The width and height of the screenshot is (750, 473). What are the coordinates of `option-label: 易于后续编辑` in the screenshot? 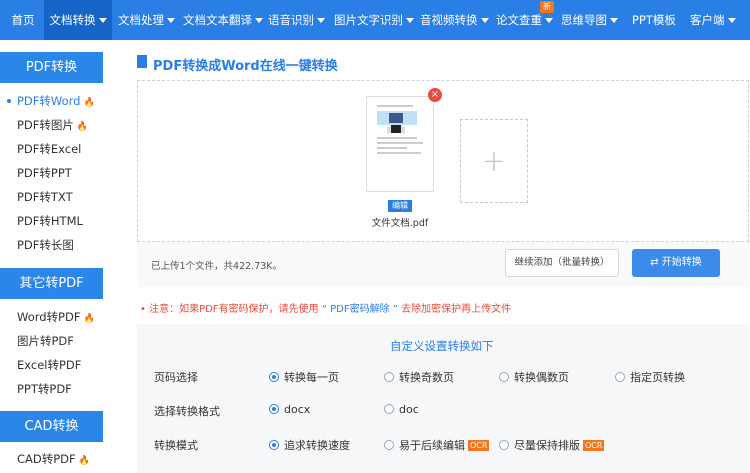 It's located at (432, 445).